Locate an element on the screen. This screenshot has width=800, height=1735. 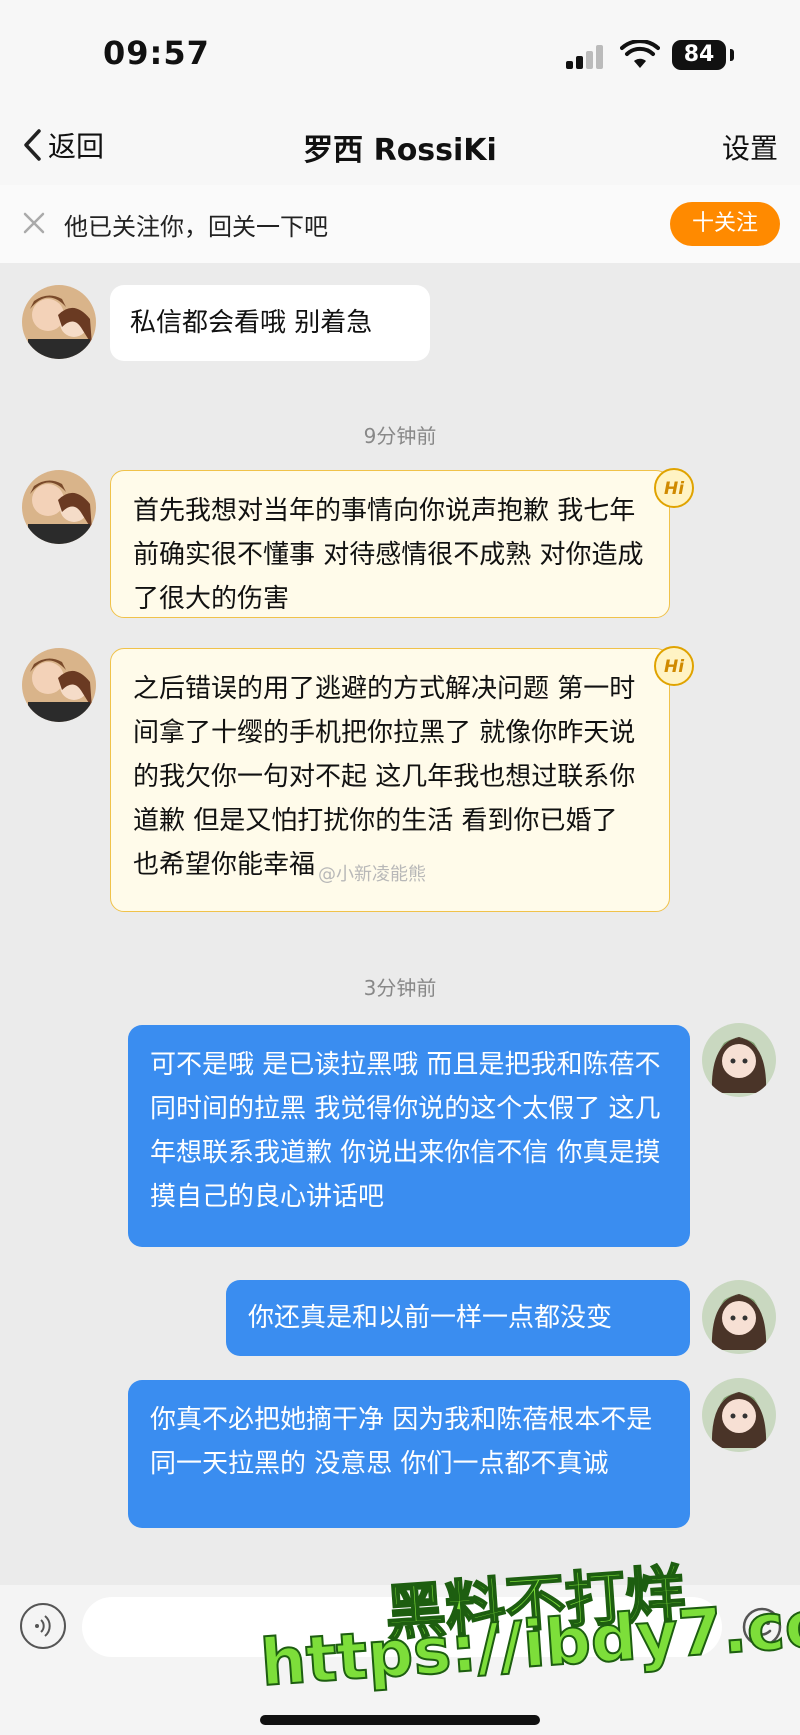
battery-indicator: 84 is located at coordinates (699, 55).